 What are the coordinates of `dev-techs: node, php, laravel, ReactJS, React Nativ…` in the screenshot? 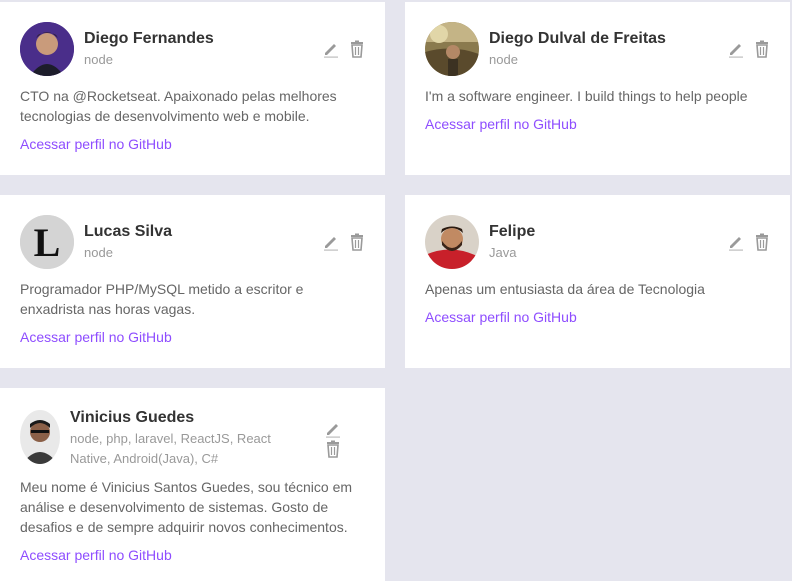 It's located at (170, 448).